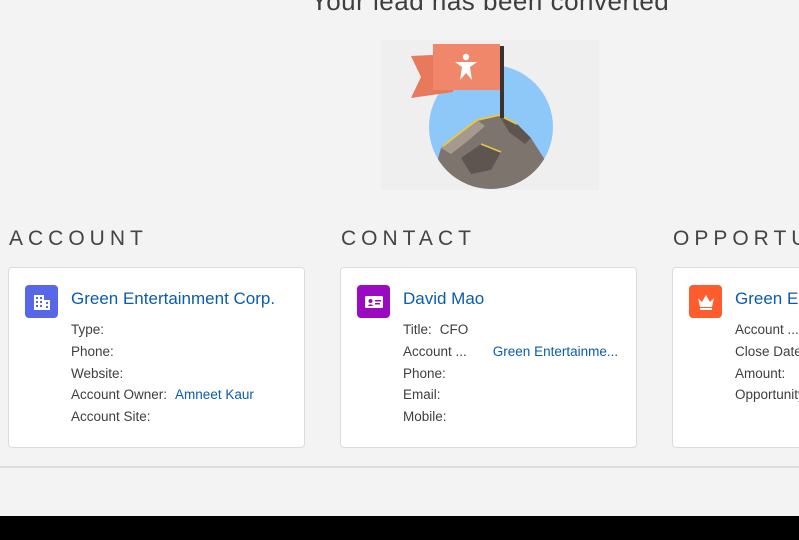 This screenshot has width=799, height=540. What do you see at coordinates (760, 373) in the screenshot?
I see `field-label: Amount:` at bounding box center [760, 373].